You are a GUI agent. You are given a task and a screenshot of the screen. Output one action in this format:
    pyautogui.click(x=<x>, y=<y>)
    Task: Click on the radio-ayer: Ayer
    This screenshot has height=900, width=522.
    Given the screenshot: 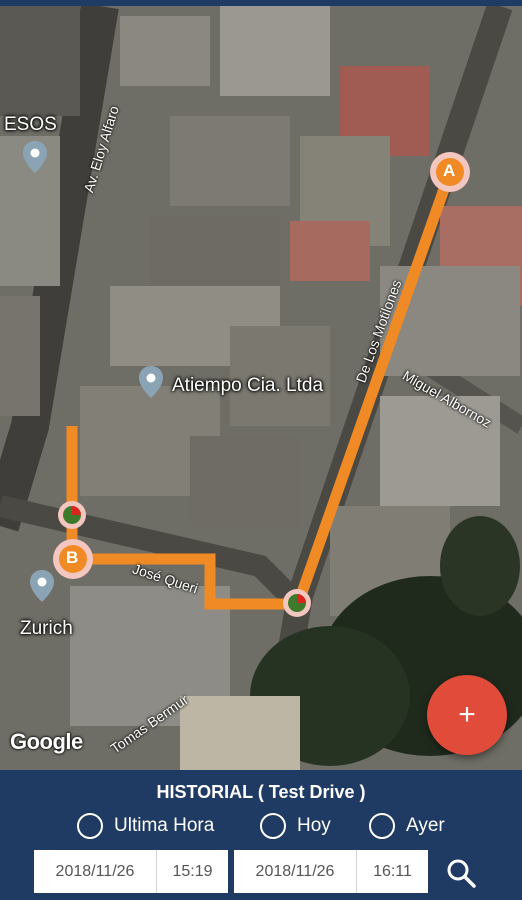 What is the action you would take?
    pyautogui.click(x=407, y=826)
    